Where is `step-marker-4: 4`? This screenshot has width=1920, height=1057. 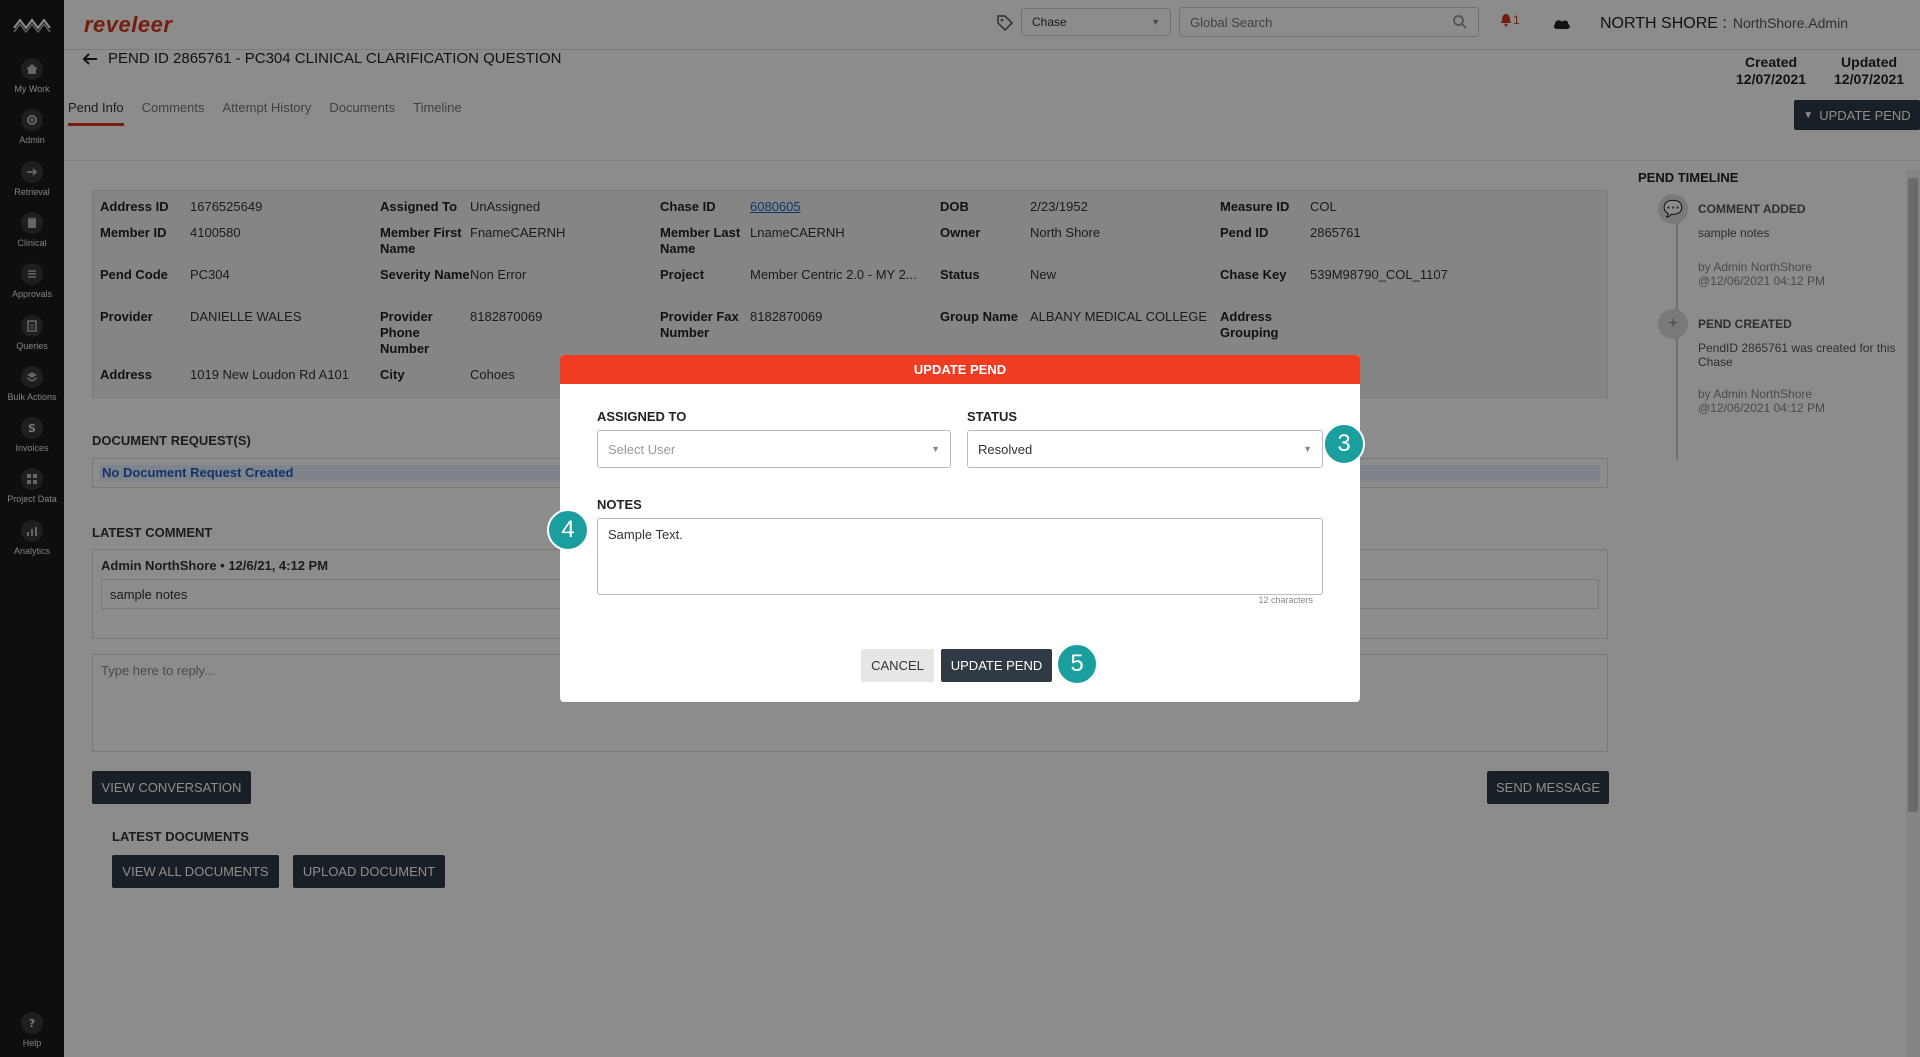 step-marker-4: 4 is located at coordinates (568, 530).